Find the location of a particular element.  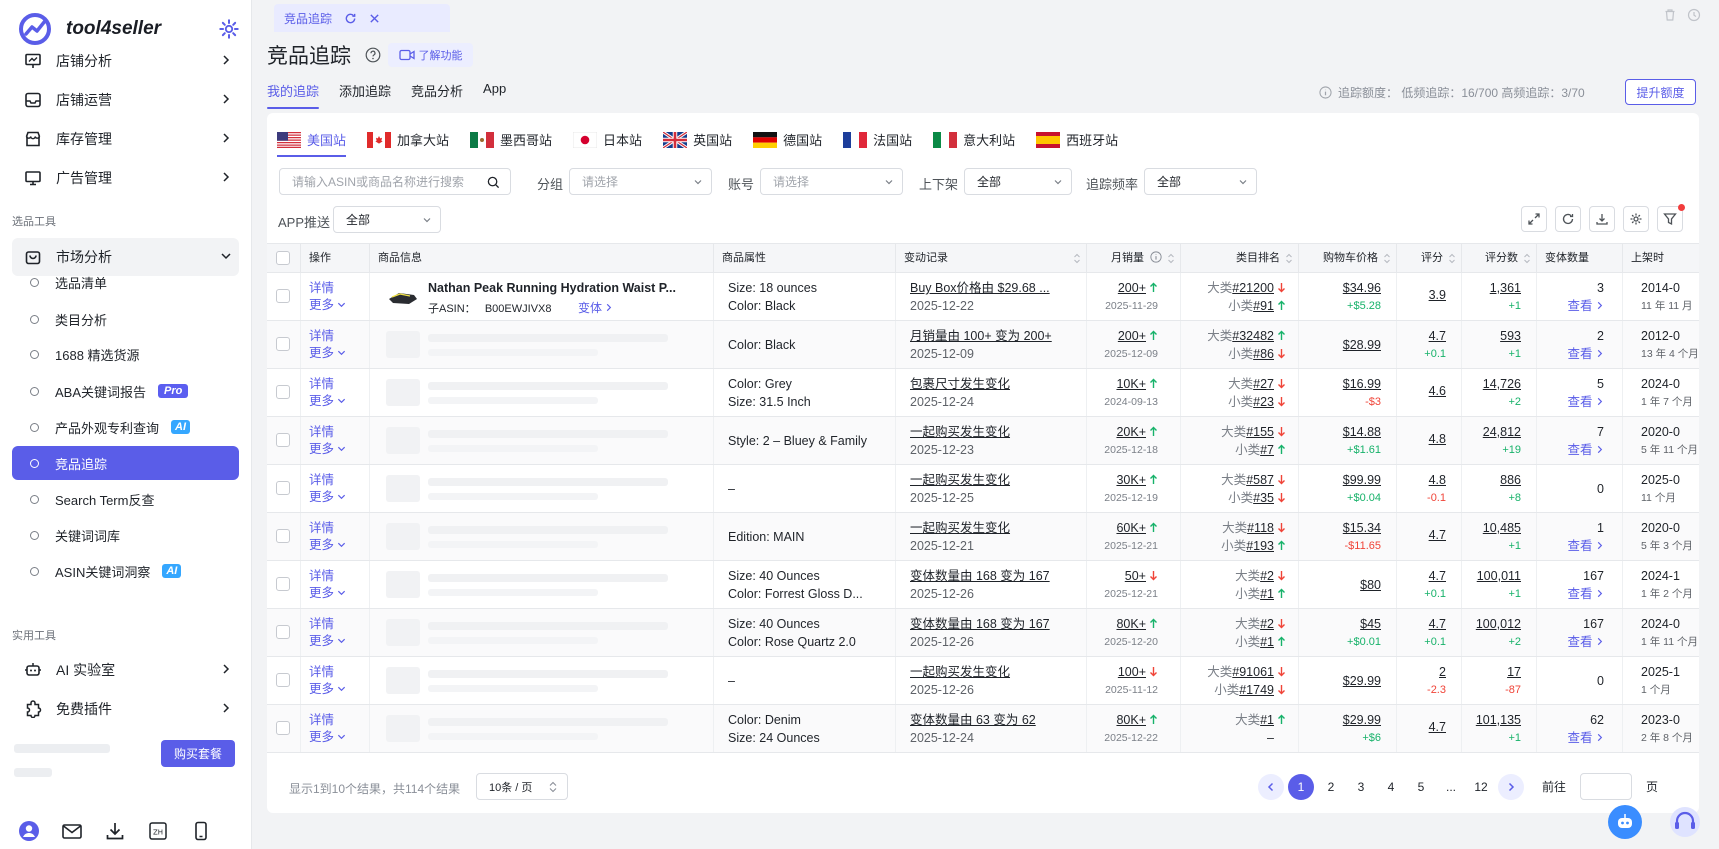

rating-value: 3.9 is located at coordinates (1421, 295).